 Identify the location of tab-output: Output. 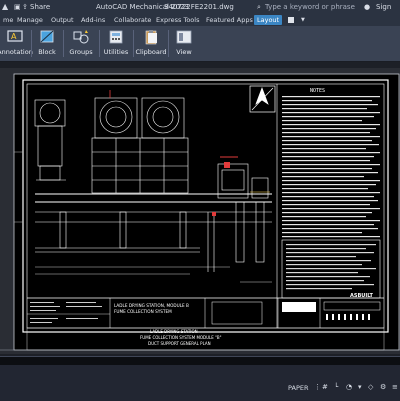
(62, 20).